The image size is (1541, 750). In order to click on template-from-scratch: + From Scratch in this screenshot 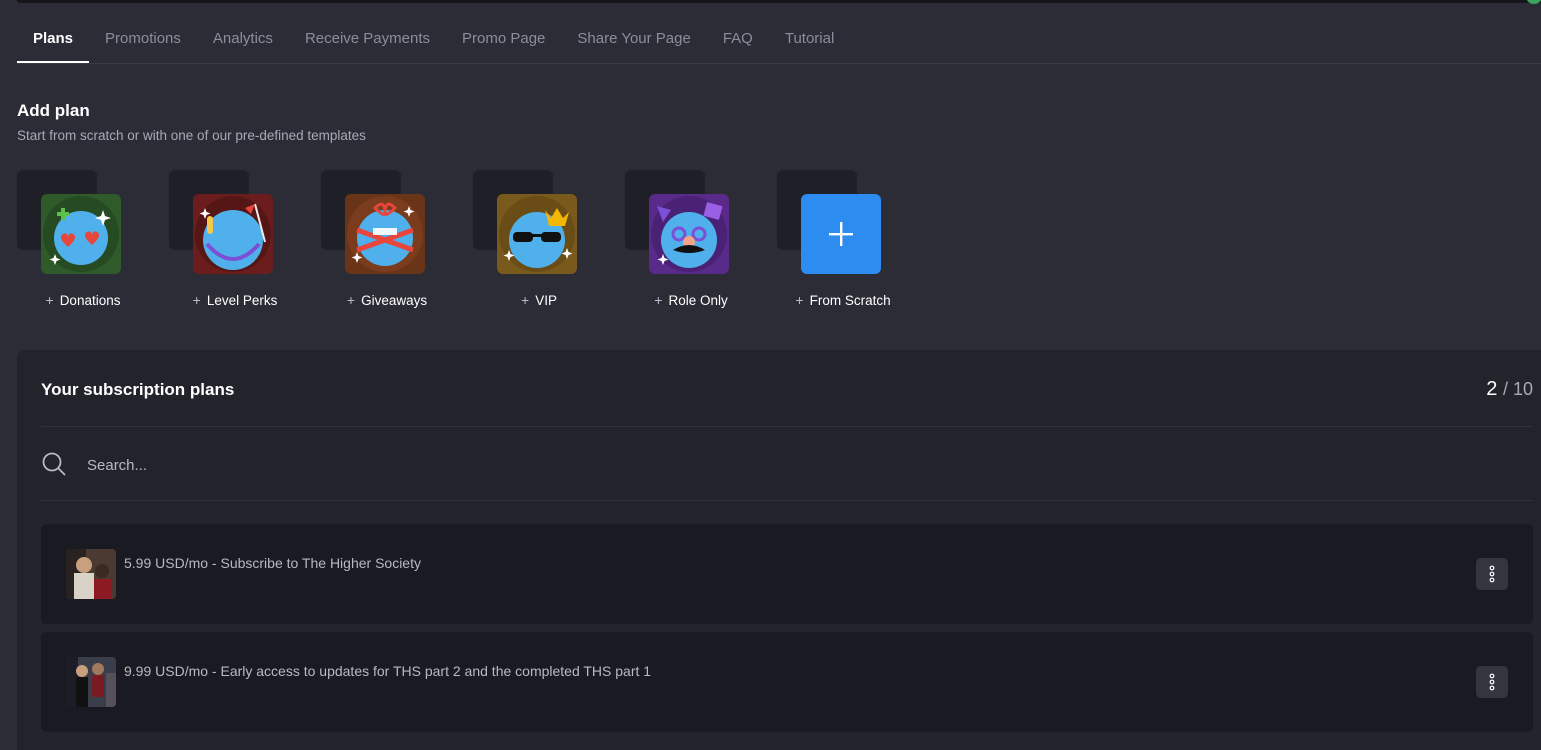, I will do `click(837, 240)`.